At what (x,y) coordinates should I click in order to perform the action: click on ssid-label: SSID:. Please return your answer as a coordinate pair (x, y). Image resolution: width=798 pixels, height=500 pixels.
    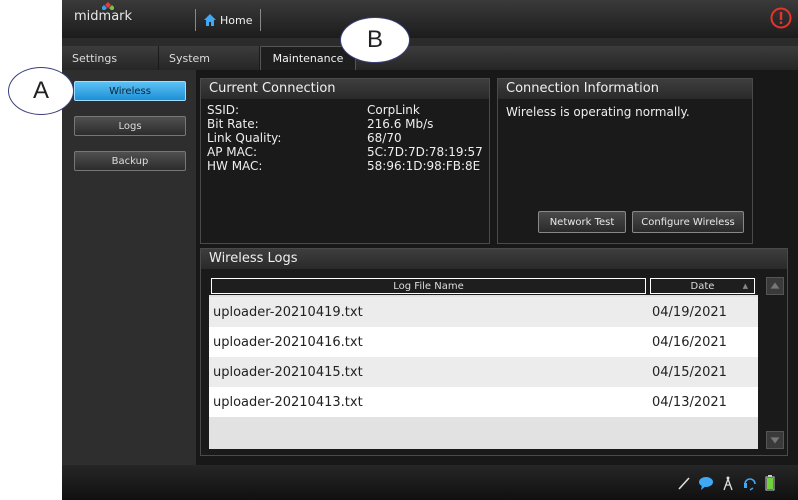
    Looking at the image, I should click on (223, 110).